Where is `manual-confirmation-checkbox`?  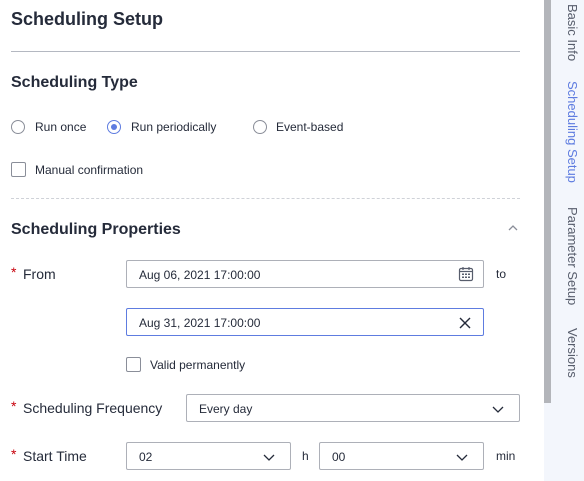 manual-confirmation-checkbox is located at coordinates (18, 169).